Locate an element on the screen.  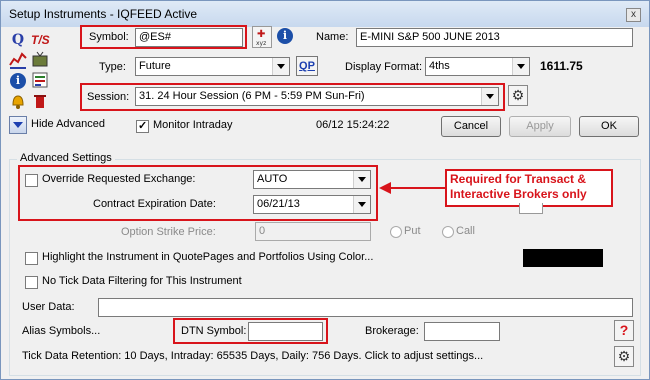
display-format-label: Display Format: is located at coordinates (384, 67).